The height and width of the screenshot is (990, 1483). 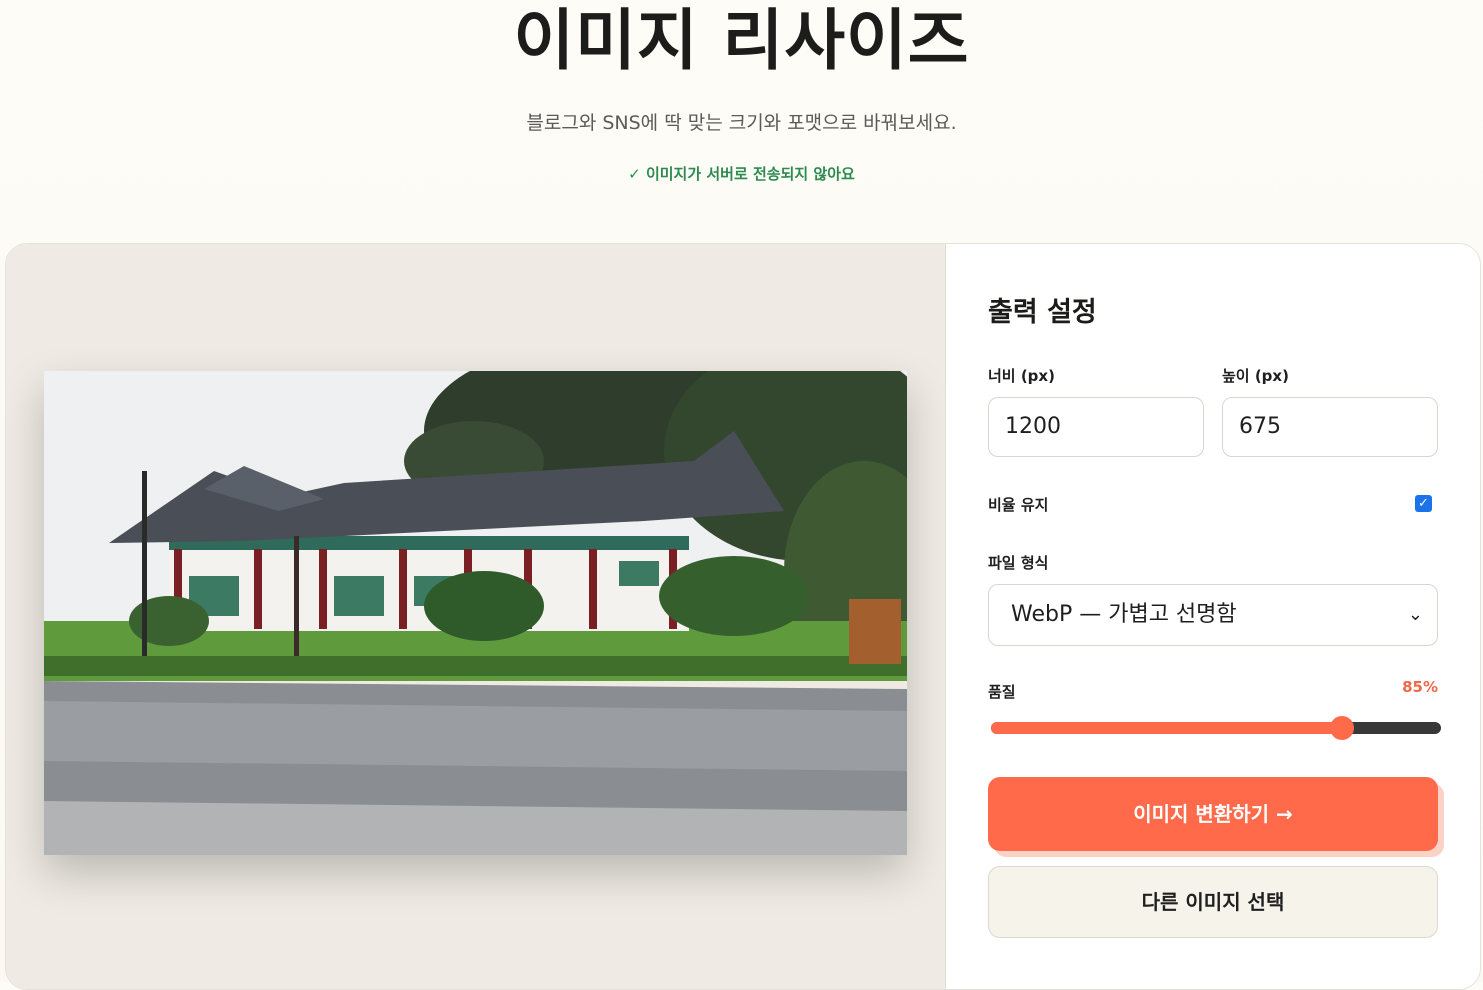 What do you see at coordinates (741, 174) in the screenshot?
I see `privacy-note: ✓ 이미지가 서버로 전송되지 않아요` at bounding box center [741, 174].